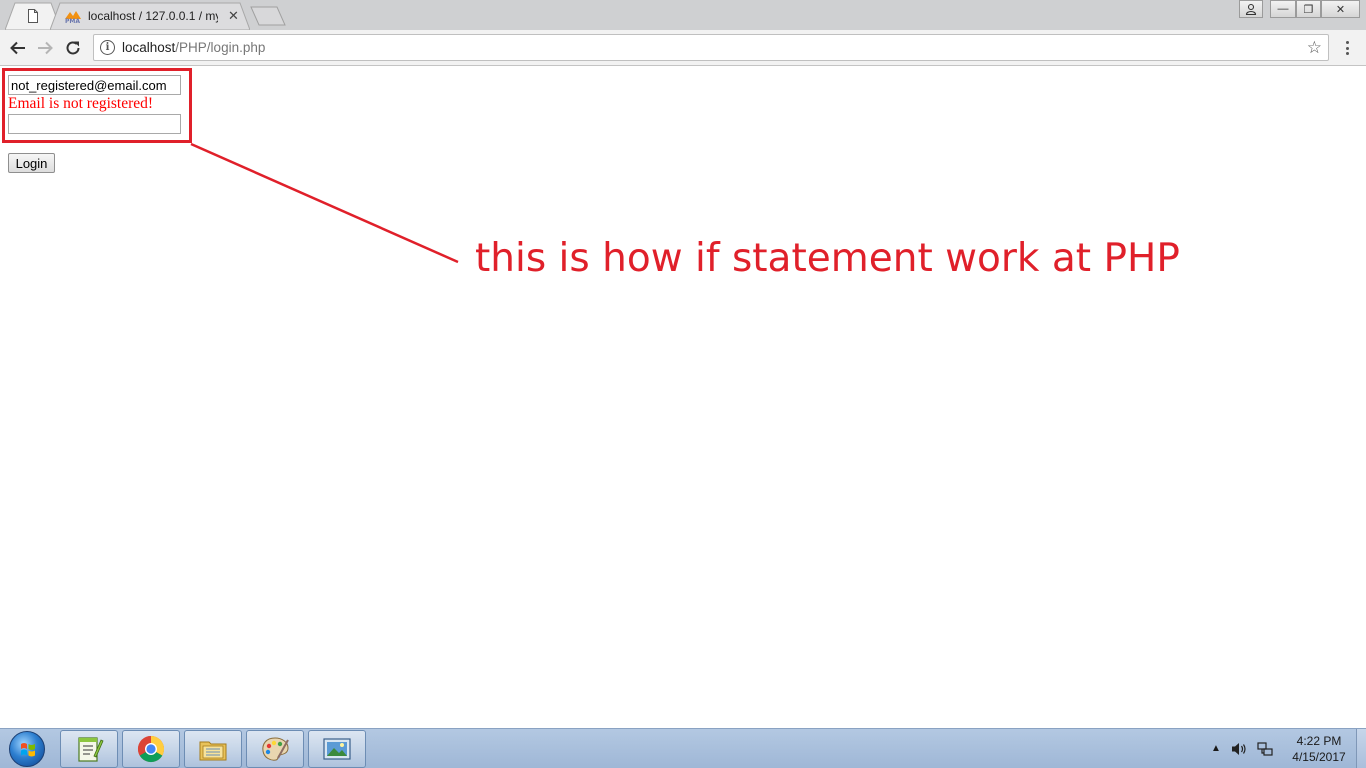 Image resolution: width=1366 pixels, height=768 pixels. I want to click on windows-logo-icon, so click(27, 749).